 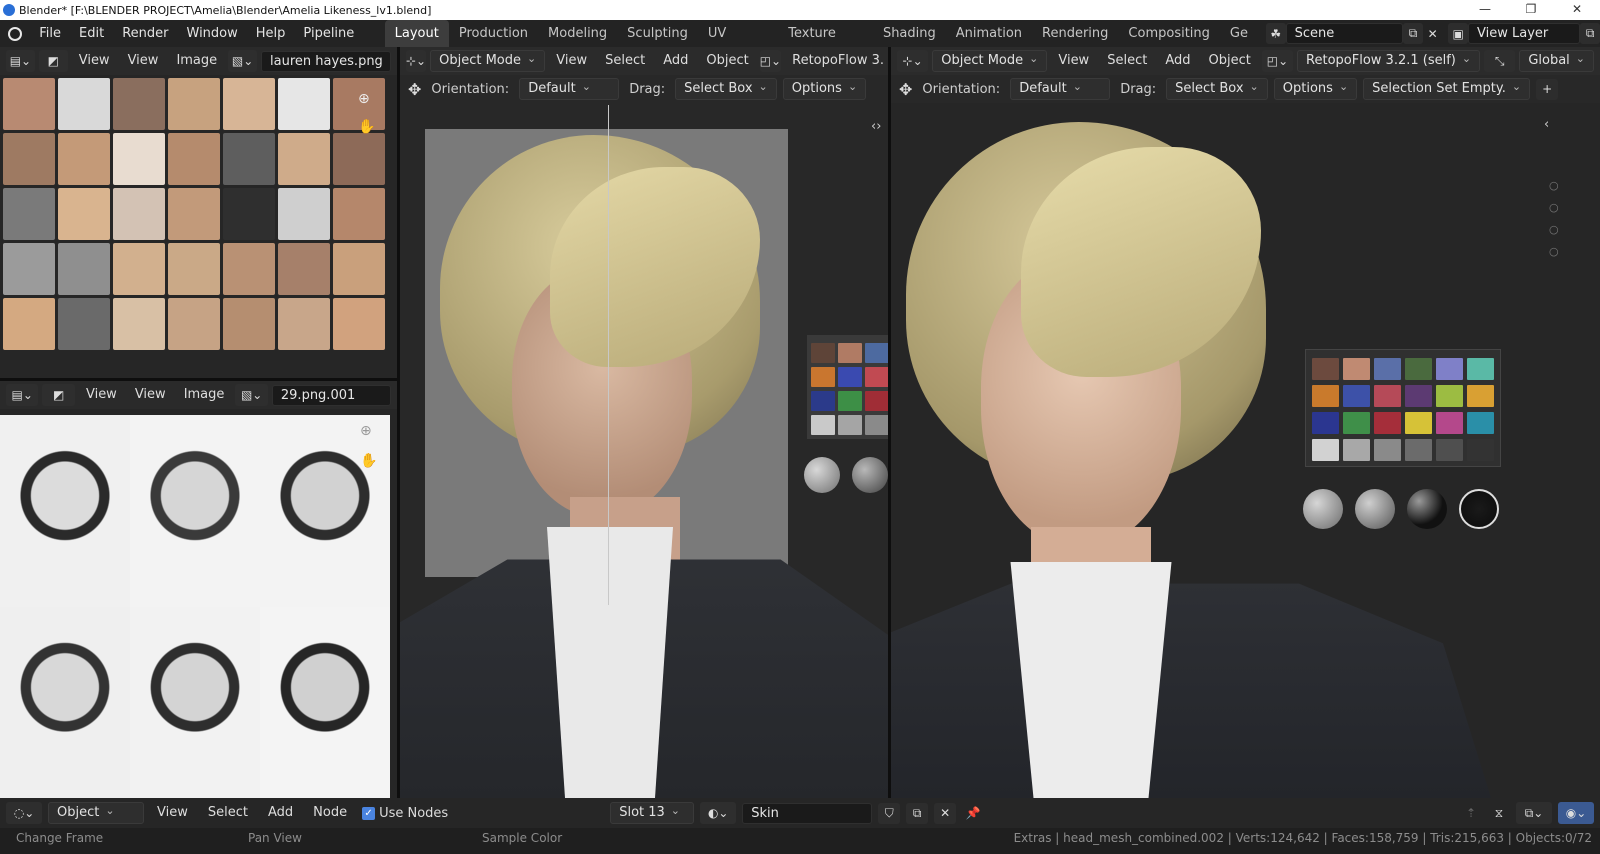 I want to click on fake-user-icon: ⛉, so click(x=889, y=813).